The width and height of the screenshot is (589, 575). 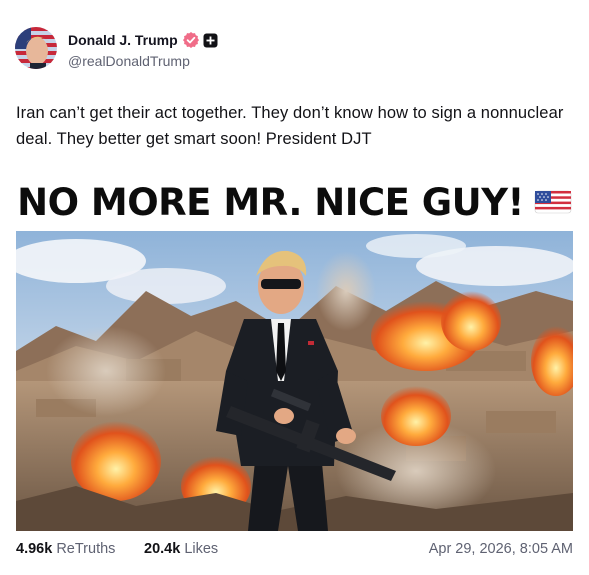 I want to click on retruths-count: 4.96k, so click(x=34, y=549).